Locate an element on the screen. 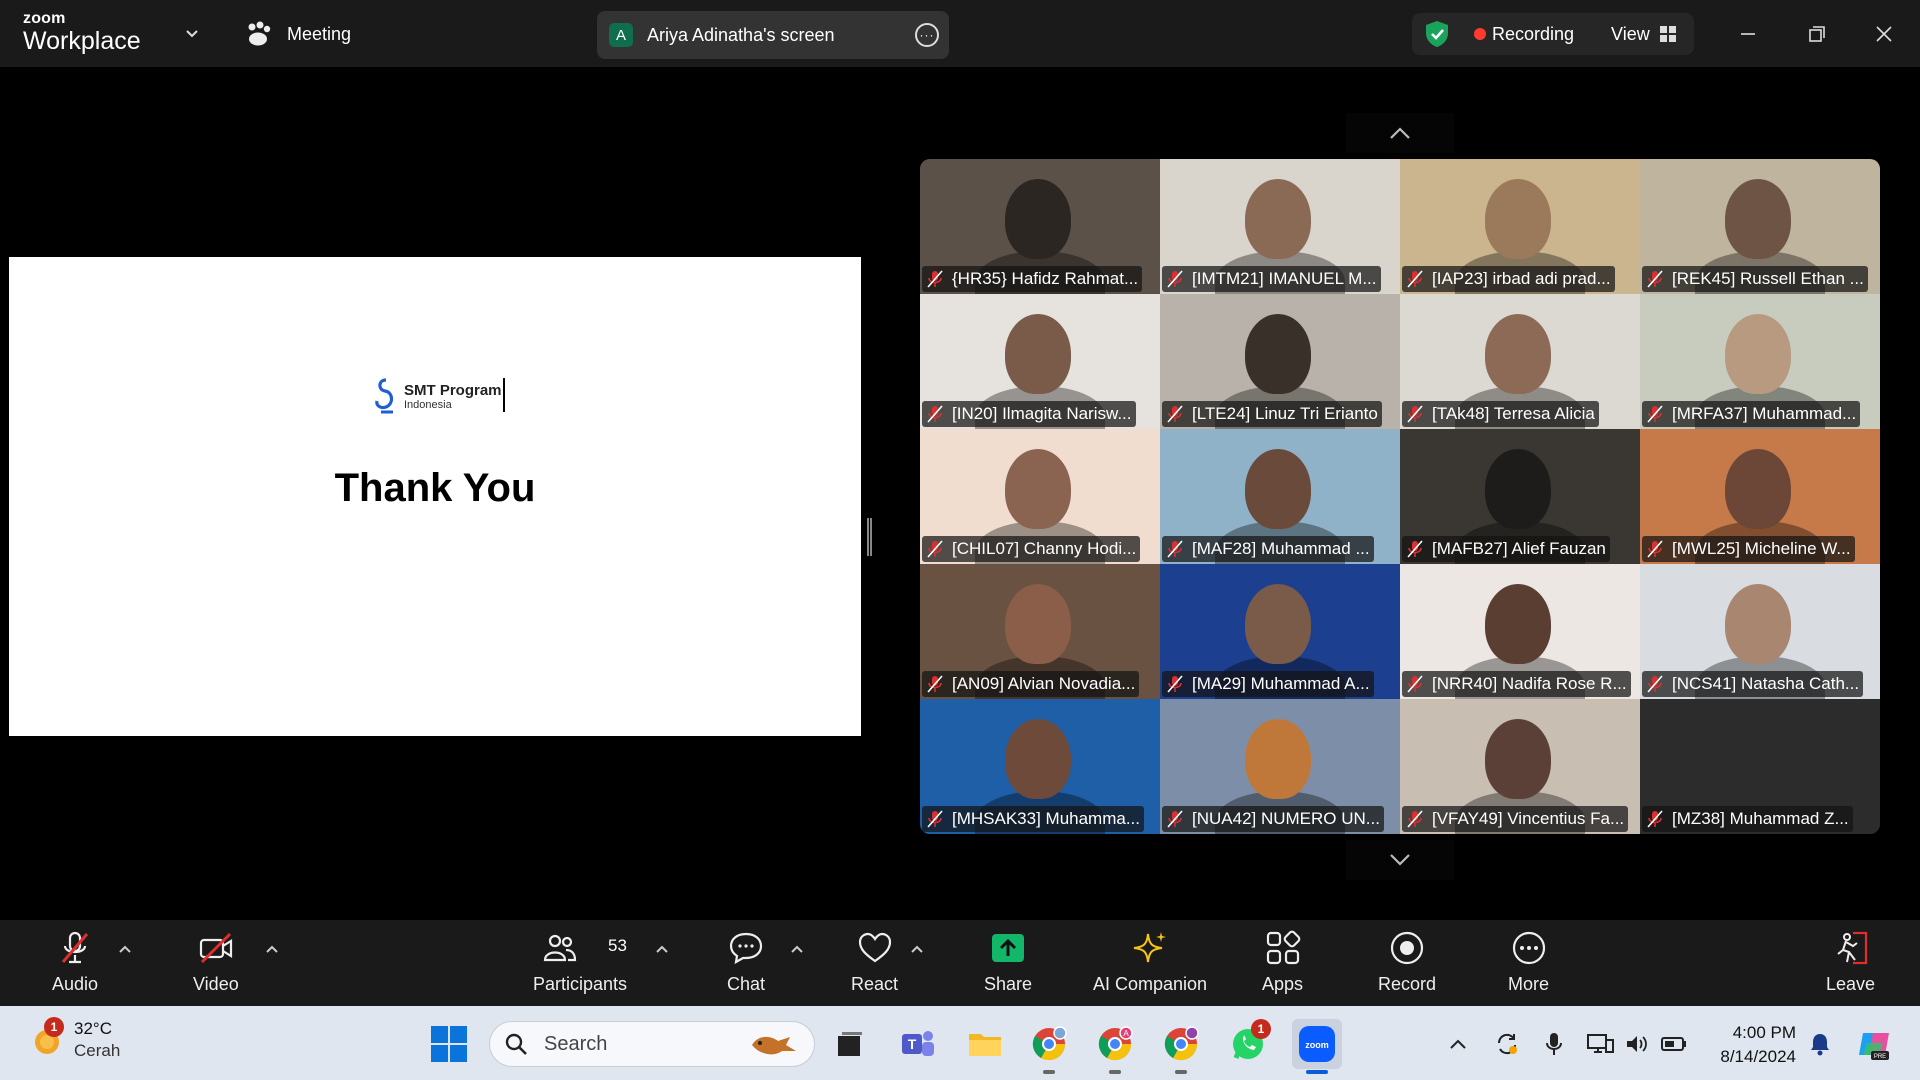 This screenshot has width=1920, height=1080. ai-companion-button: AI Companion is located at coordinates (1150, 962).